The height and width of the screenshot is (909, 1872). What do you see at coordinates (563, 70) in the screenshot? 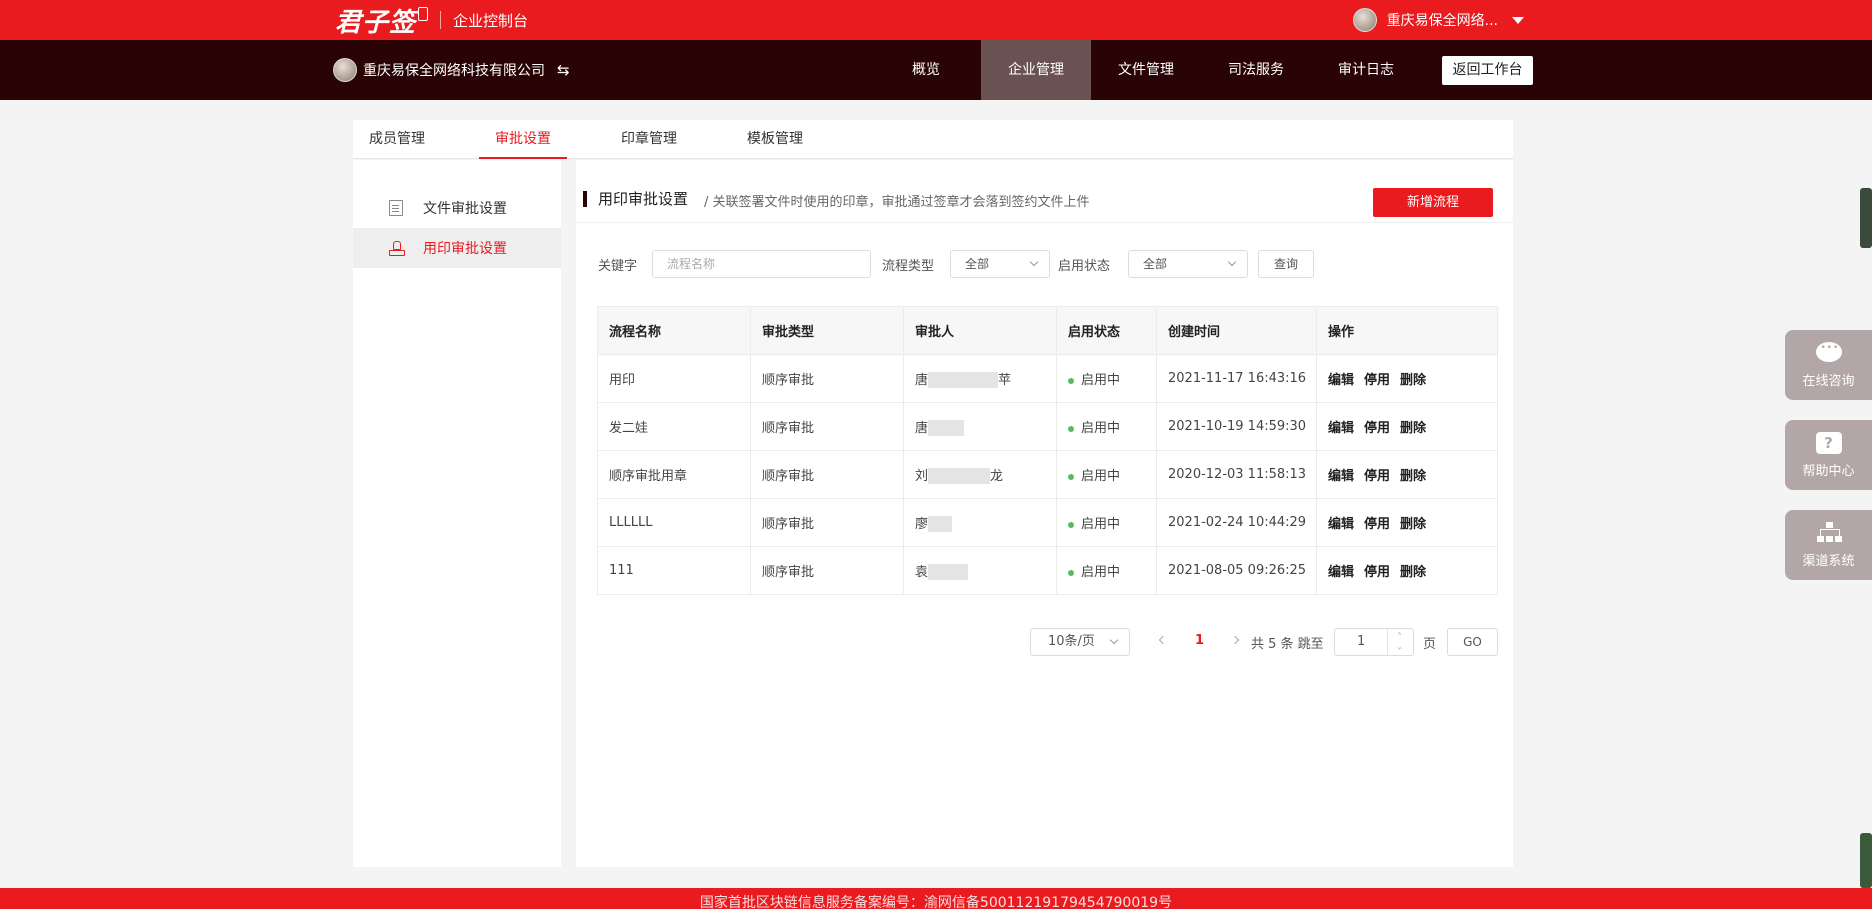
I see `swap-icon: ⇆` at bounding box center [563, 70].